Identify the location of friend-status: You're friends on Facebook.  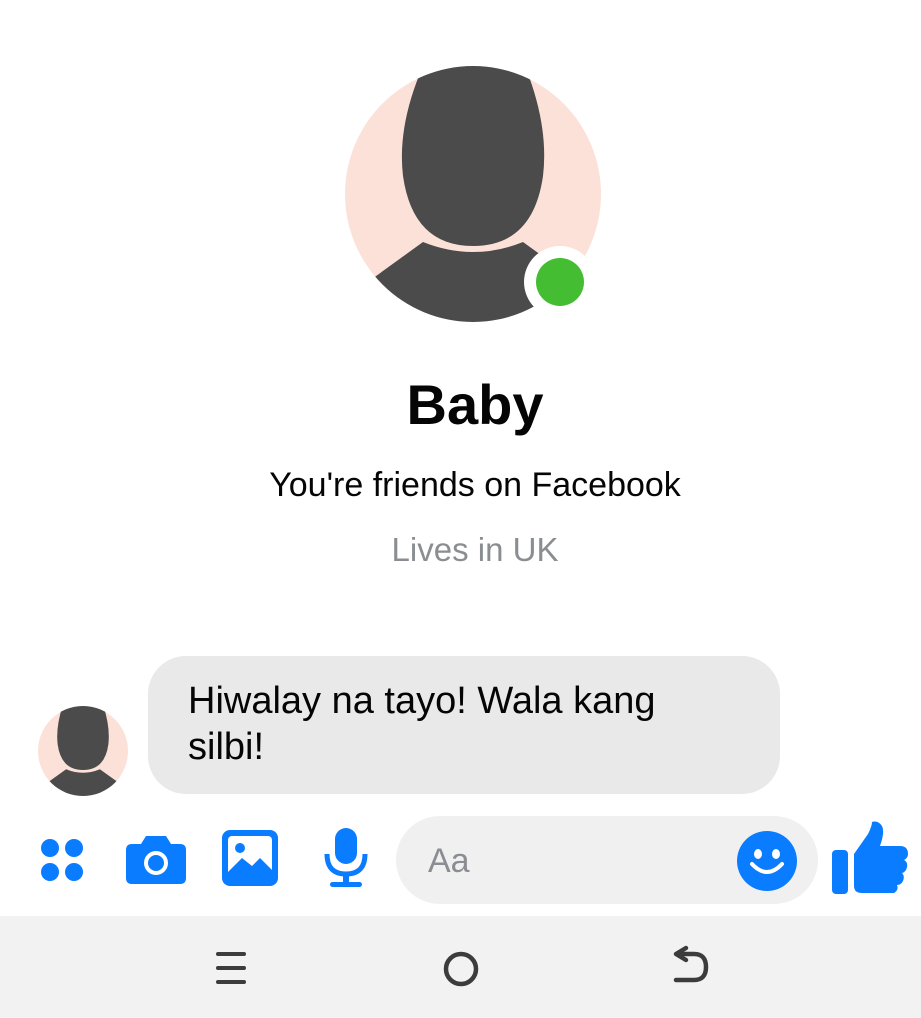
(475, 485).